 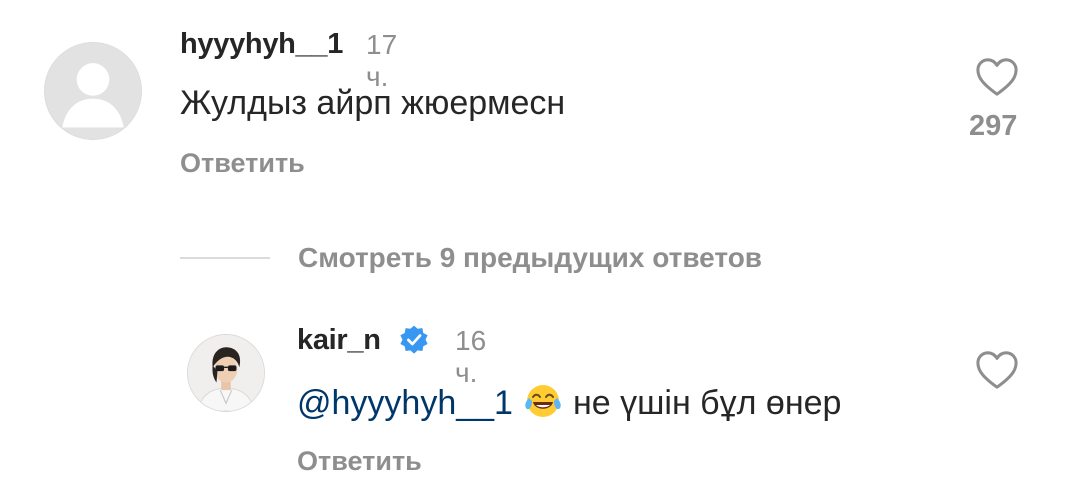 What do you see at coordinates (93, 91) in the screenshot?
I see `default-avatar-icon` at bounding box center [93, 91].